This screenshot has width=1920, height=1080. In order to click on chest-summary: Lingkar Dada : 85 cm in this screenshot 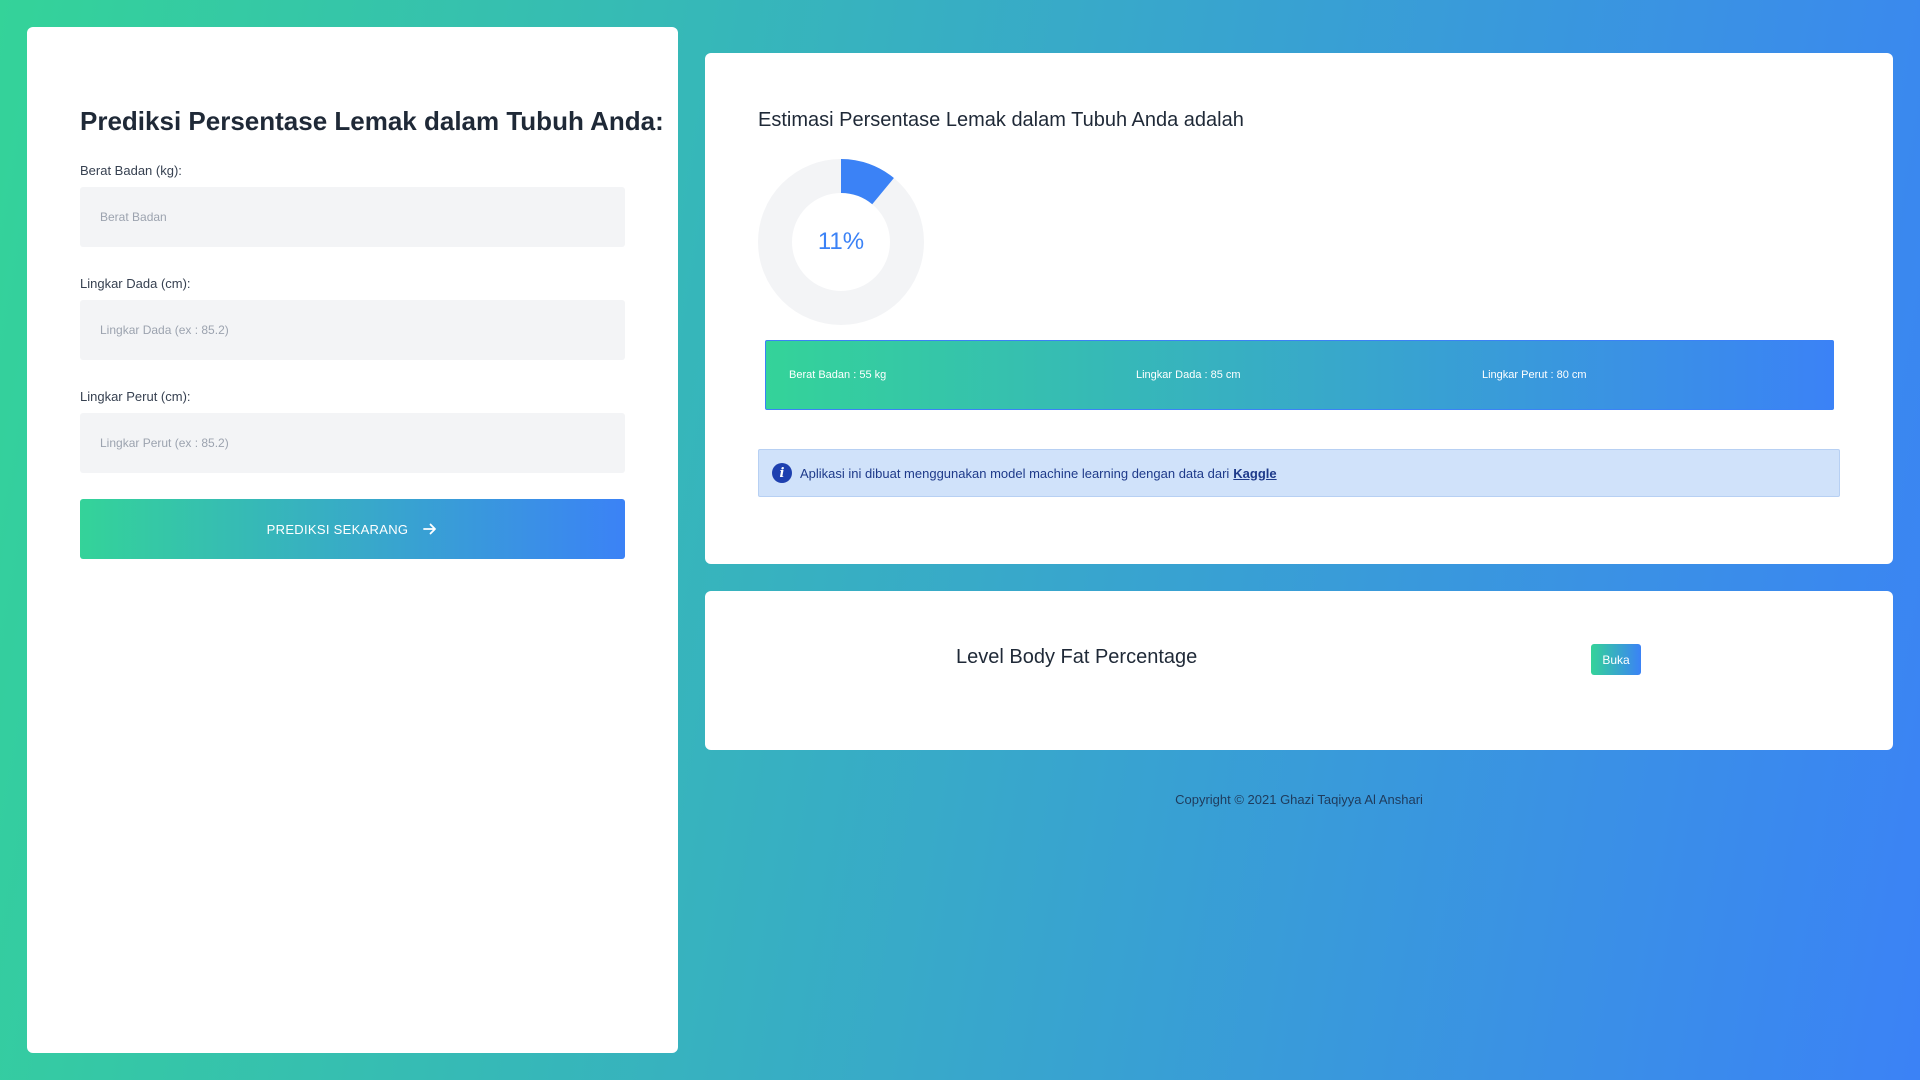, I will do `click(1188, 375)`.